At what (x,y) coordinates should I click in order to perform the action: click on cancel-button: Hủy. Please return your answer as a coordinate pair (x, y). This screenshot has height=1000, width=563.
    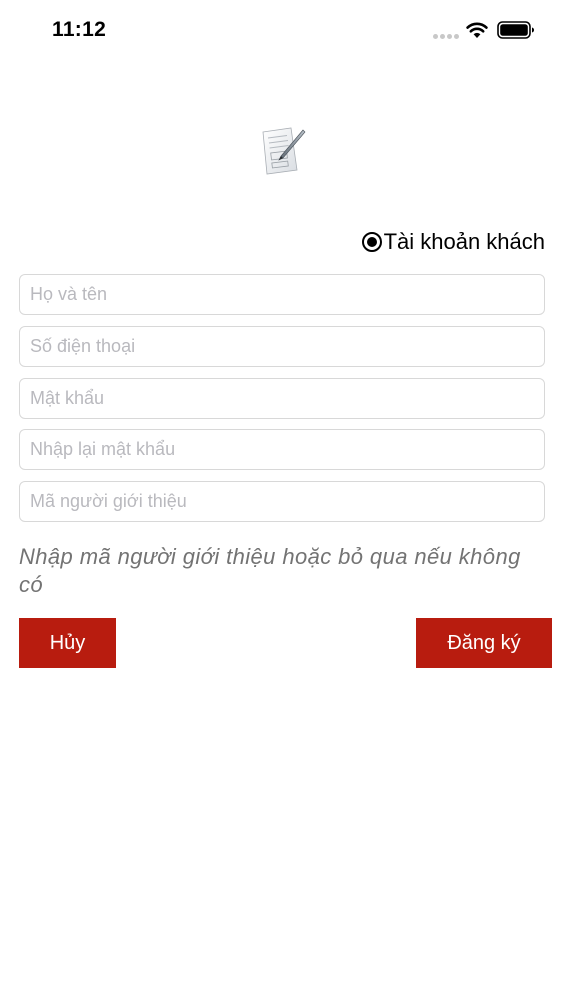
    Looking at the image, I should click on (67, 643).